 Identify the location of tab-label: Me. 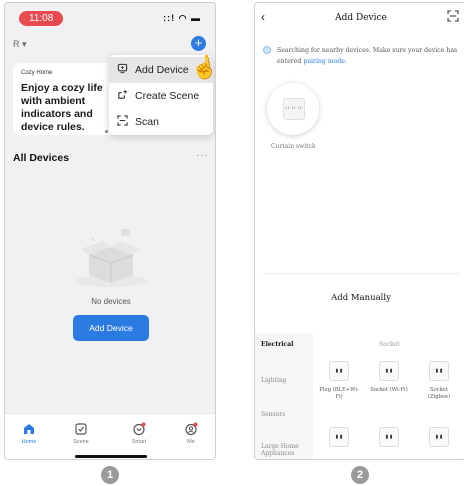
(191, 442).